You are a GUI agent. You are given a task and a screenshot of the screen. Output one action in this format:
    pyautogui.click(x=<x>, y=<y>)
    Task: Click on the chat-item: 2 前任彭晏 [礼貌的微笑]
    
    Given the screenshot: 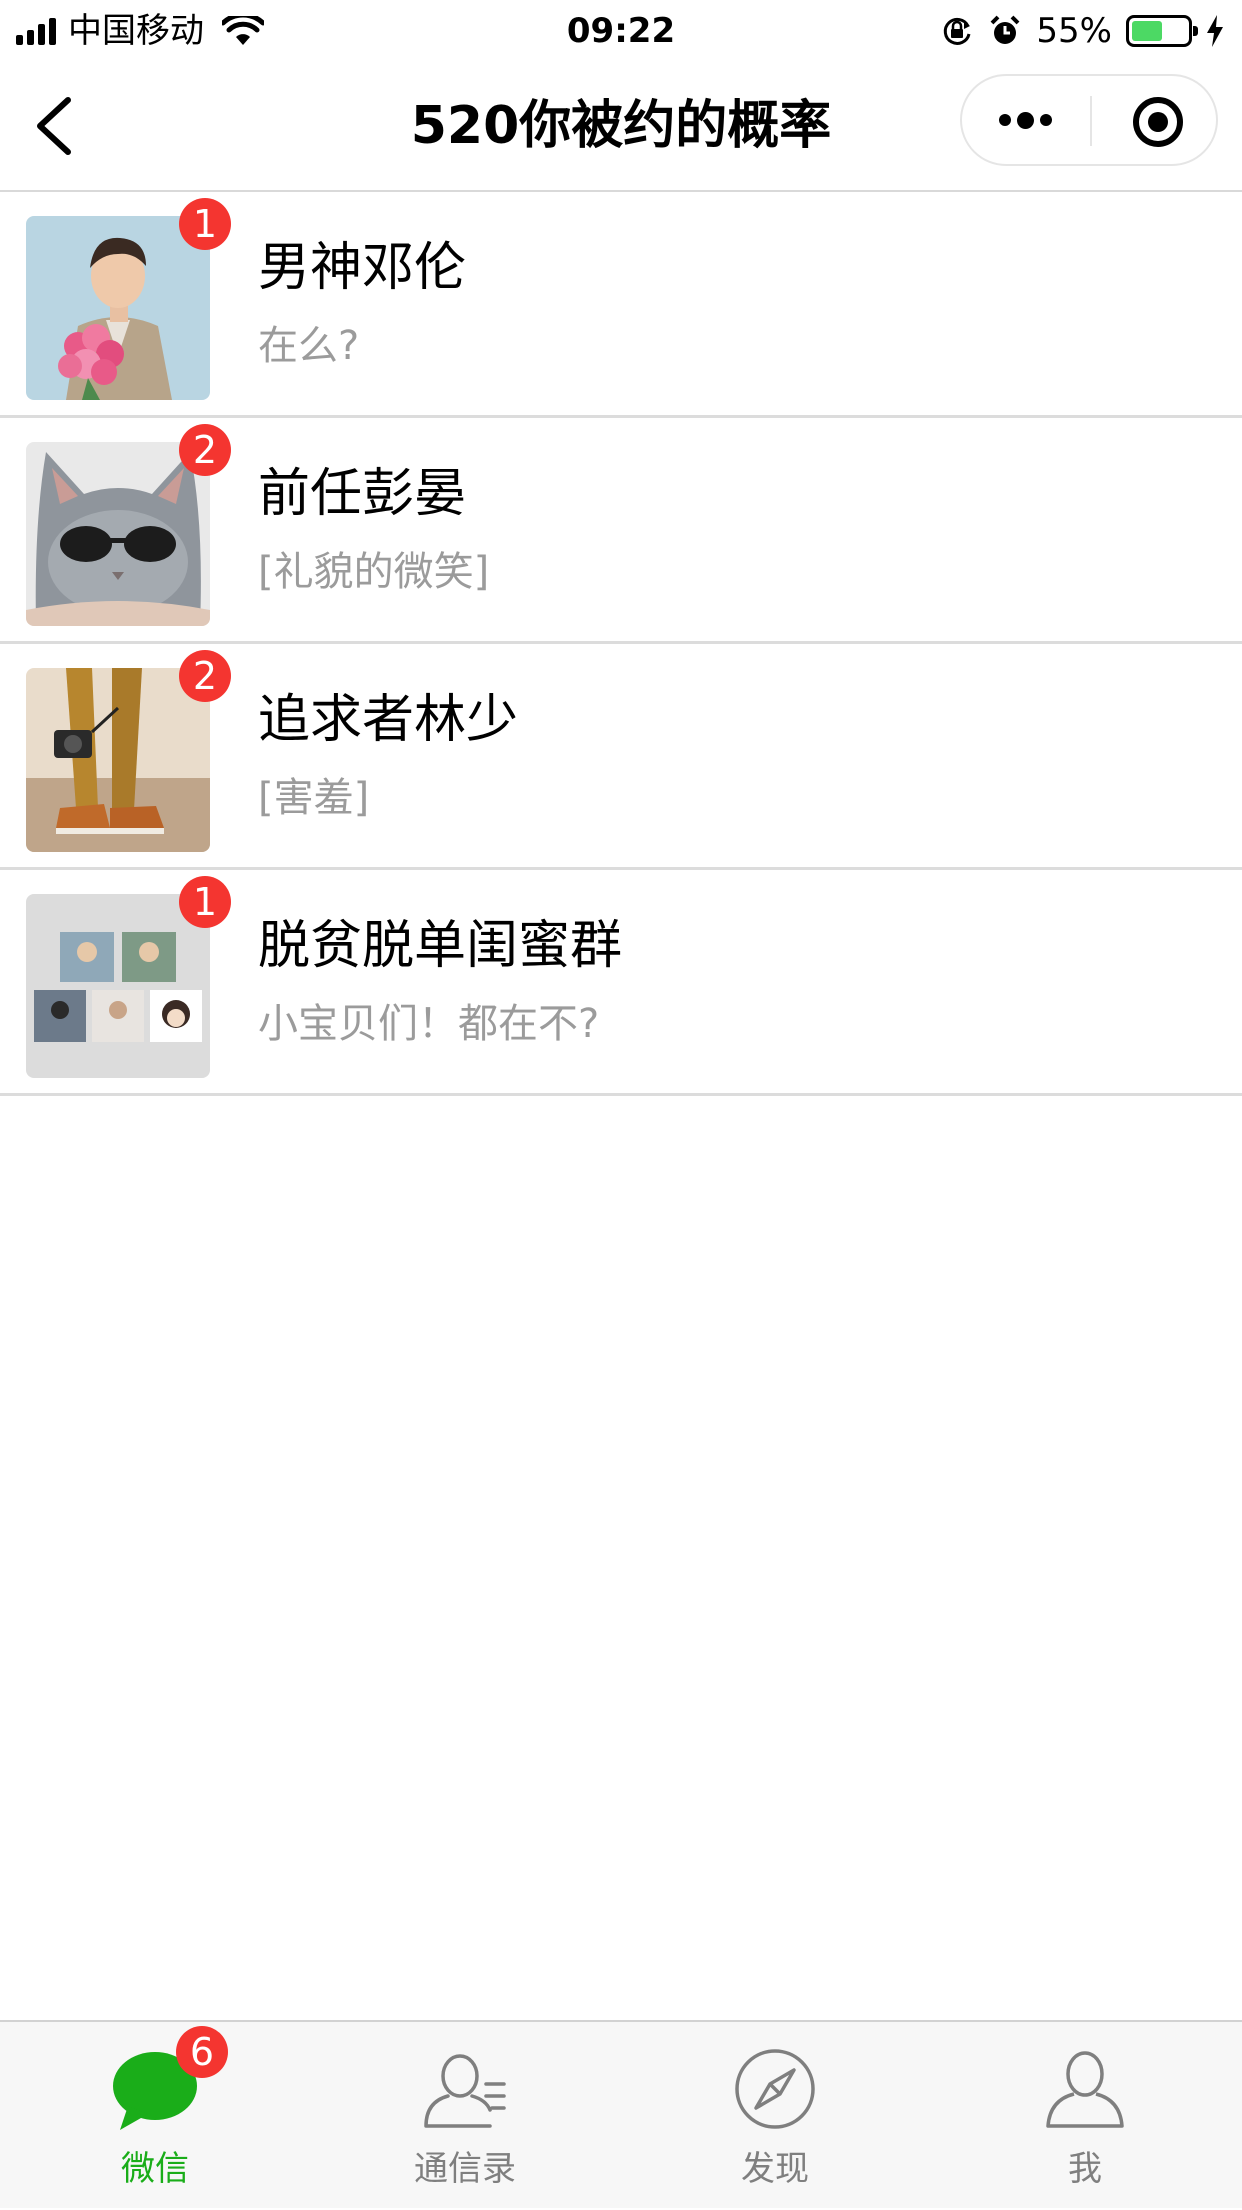 What is the action you would take?
    pyautogui.click(x=621, y=531)
    